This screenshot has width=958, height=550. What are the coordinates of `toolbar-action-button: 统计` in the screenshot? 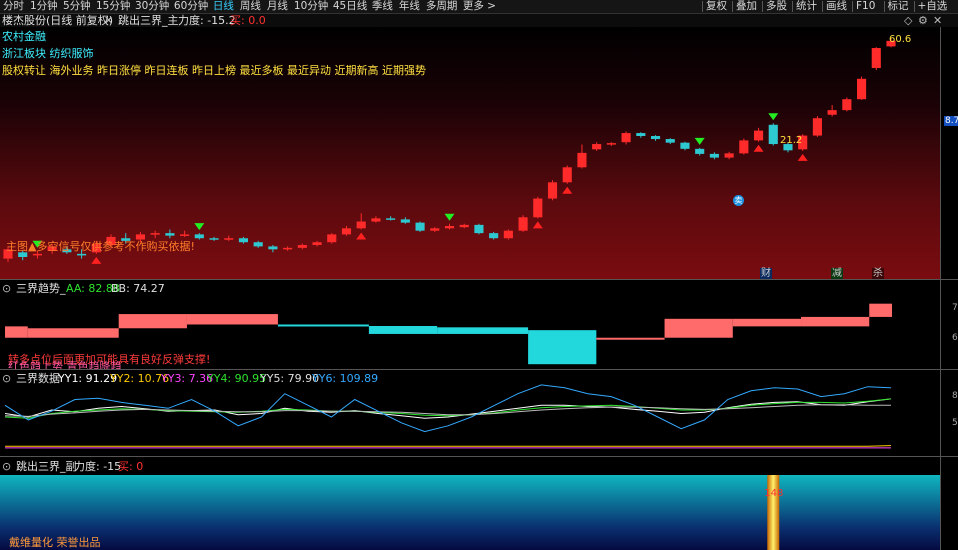 It's located at (806, 6).